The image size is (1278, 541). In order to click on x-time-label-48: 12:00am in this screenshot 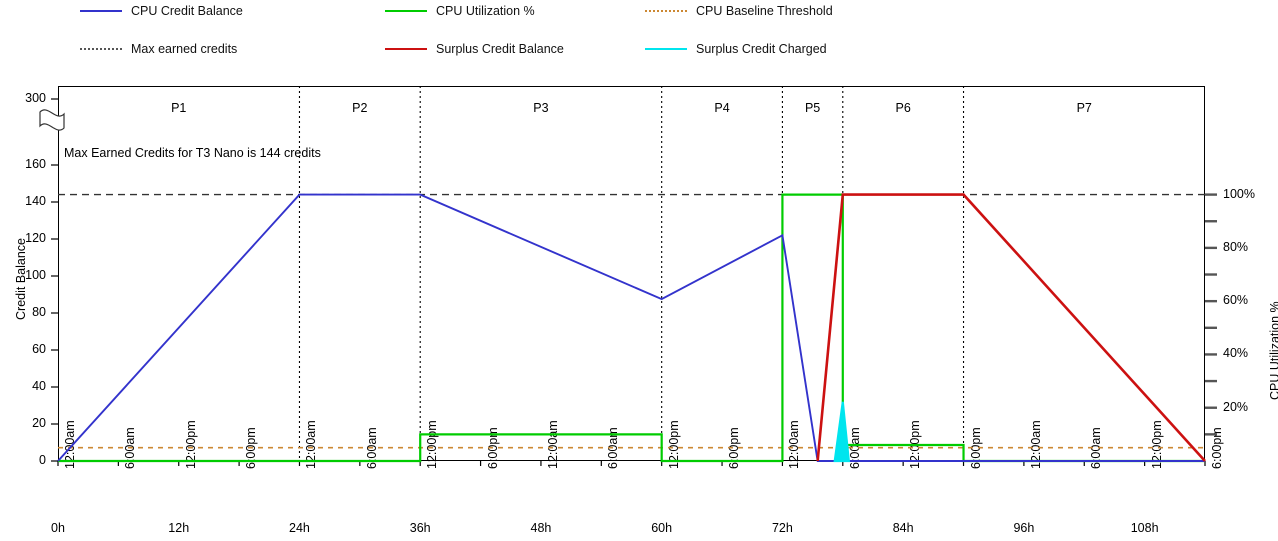, I will do `click(552, 444)`.